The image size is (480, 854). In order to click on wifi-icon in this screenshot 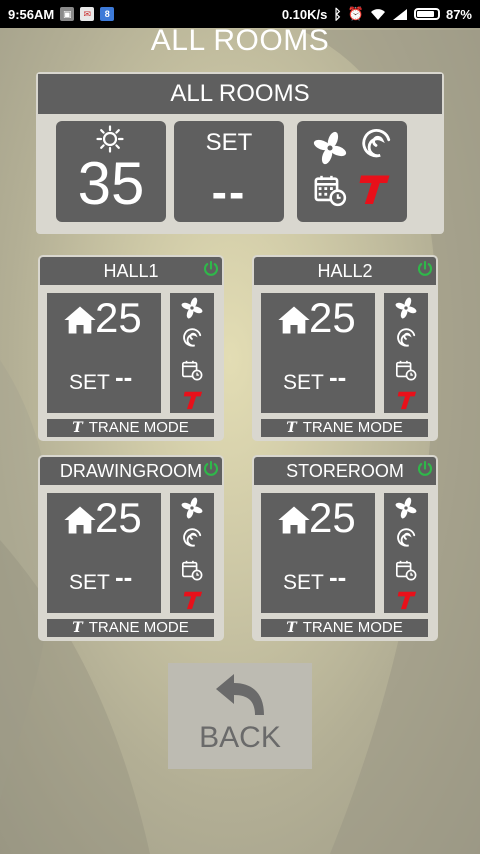, I will do `click(377, 14)`.